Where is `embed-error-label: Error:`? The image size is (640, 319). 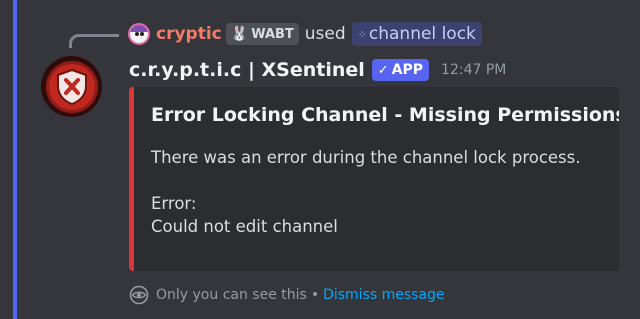 embed-error-label: Error: is located at coordinates (174, 203).